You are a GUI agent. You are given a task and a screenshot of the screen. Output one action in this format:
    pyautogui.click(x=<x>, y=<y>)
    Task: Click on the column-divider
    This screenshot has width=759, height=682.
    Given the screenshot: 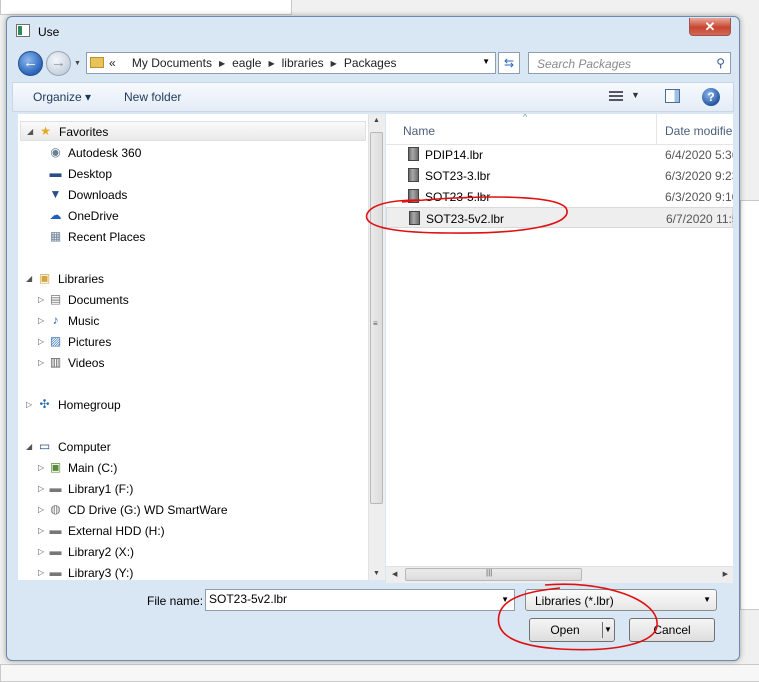 What is the action you would take?
    pyautogui.click(x=656, y=129)
    